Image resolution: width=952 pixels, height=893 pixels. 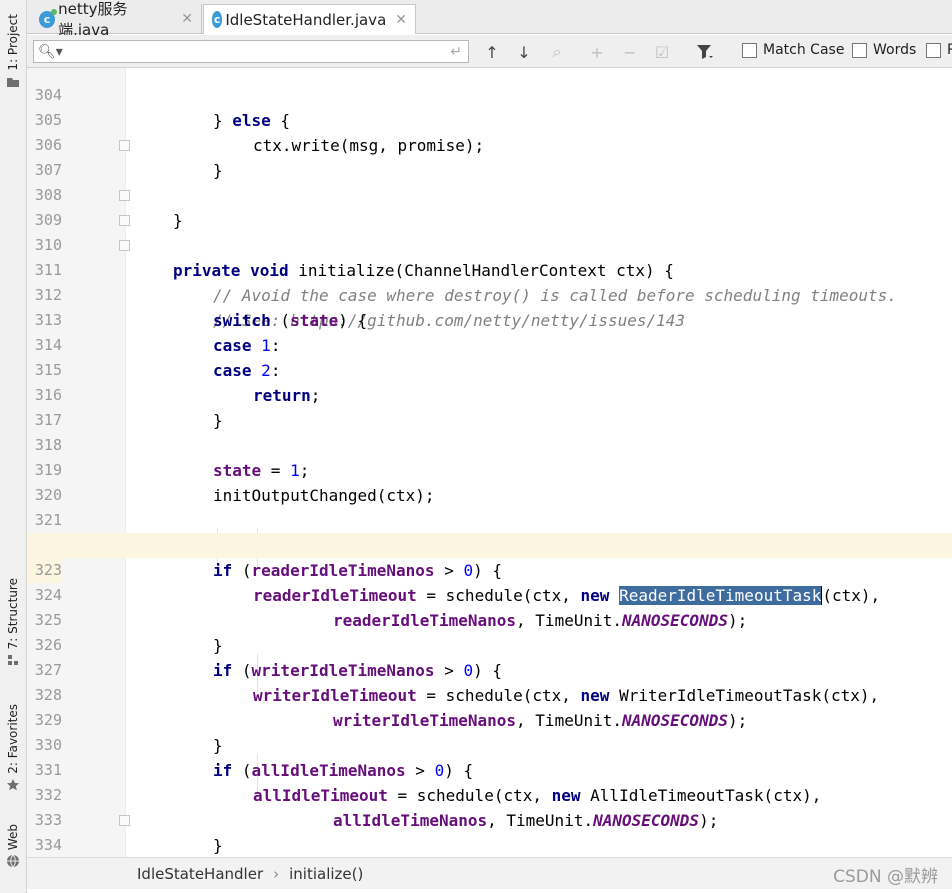 I want to click on code-line: 325 }, so click(x=489, y=619).